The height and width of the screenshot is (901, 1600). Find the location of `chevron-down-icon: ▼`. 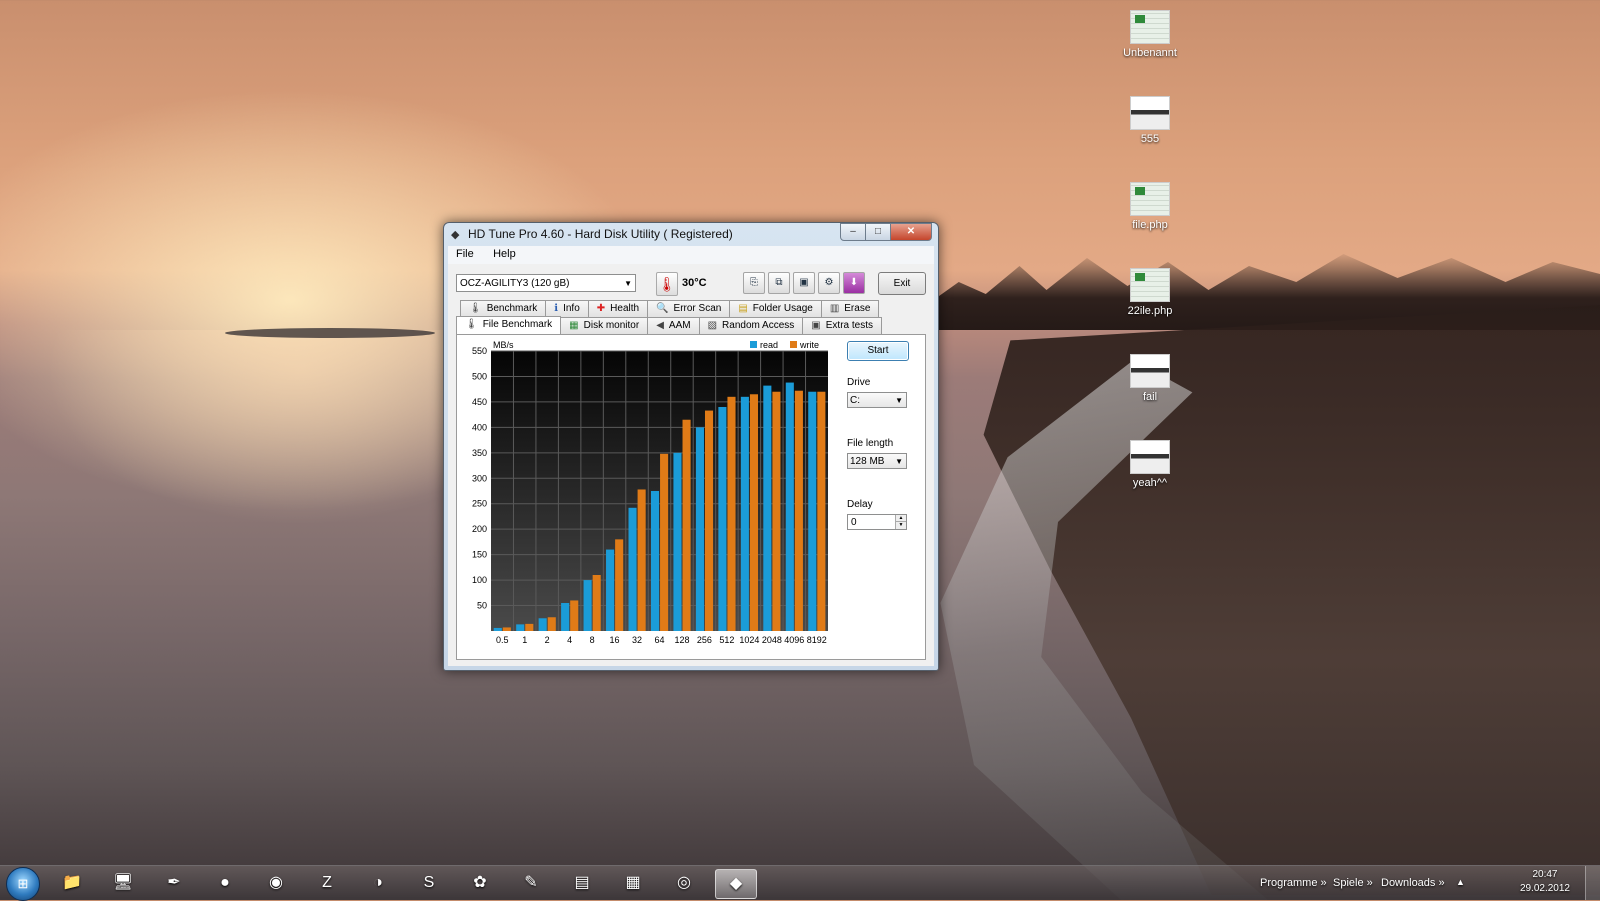

chevron-down-icon: ▼ is located at coordinates (899, 461).